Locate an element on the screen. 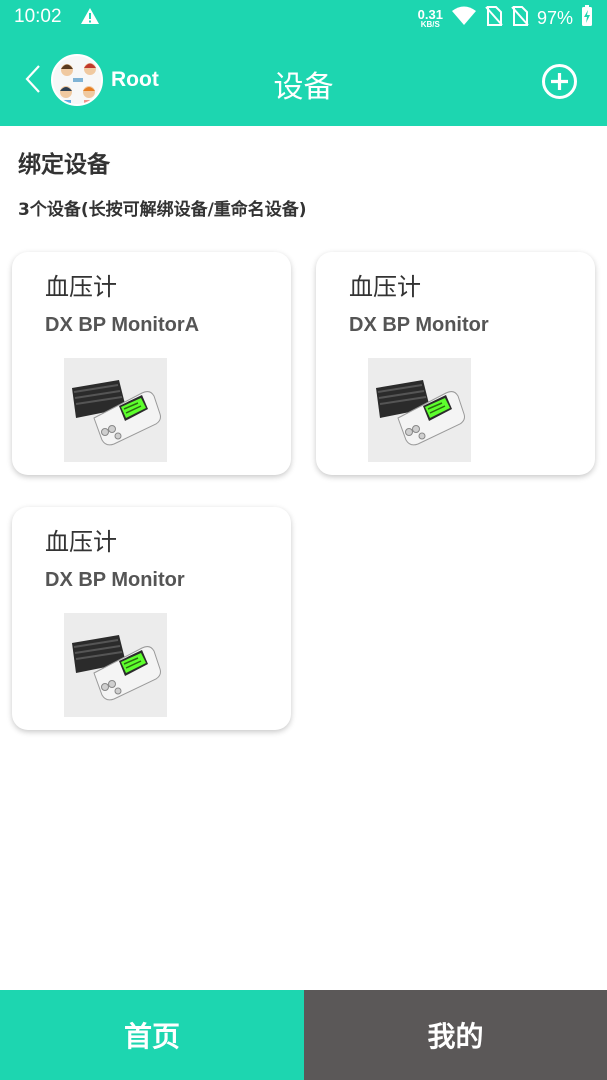 Image resolution: width=607 pixels, height=1080 pixels. add-device-button is located at coordinates (559, 81).